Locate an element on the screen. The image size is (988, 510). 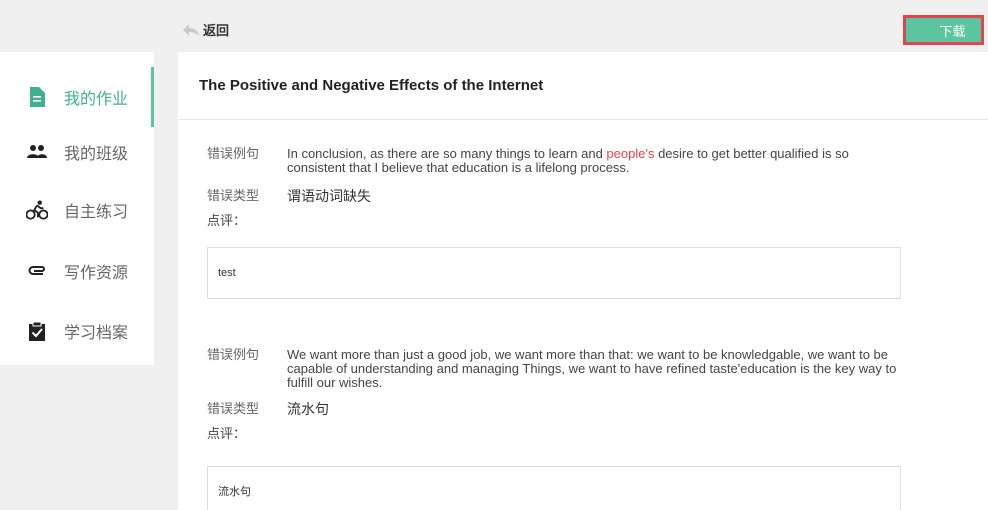
error-type-row: 错误类型 流水句 is located at coordinates (557, 409).